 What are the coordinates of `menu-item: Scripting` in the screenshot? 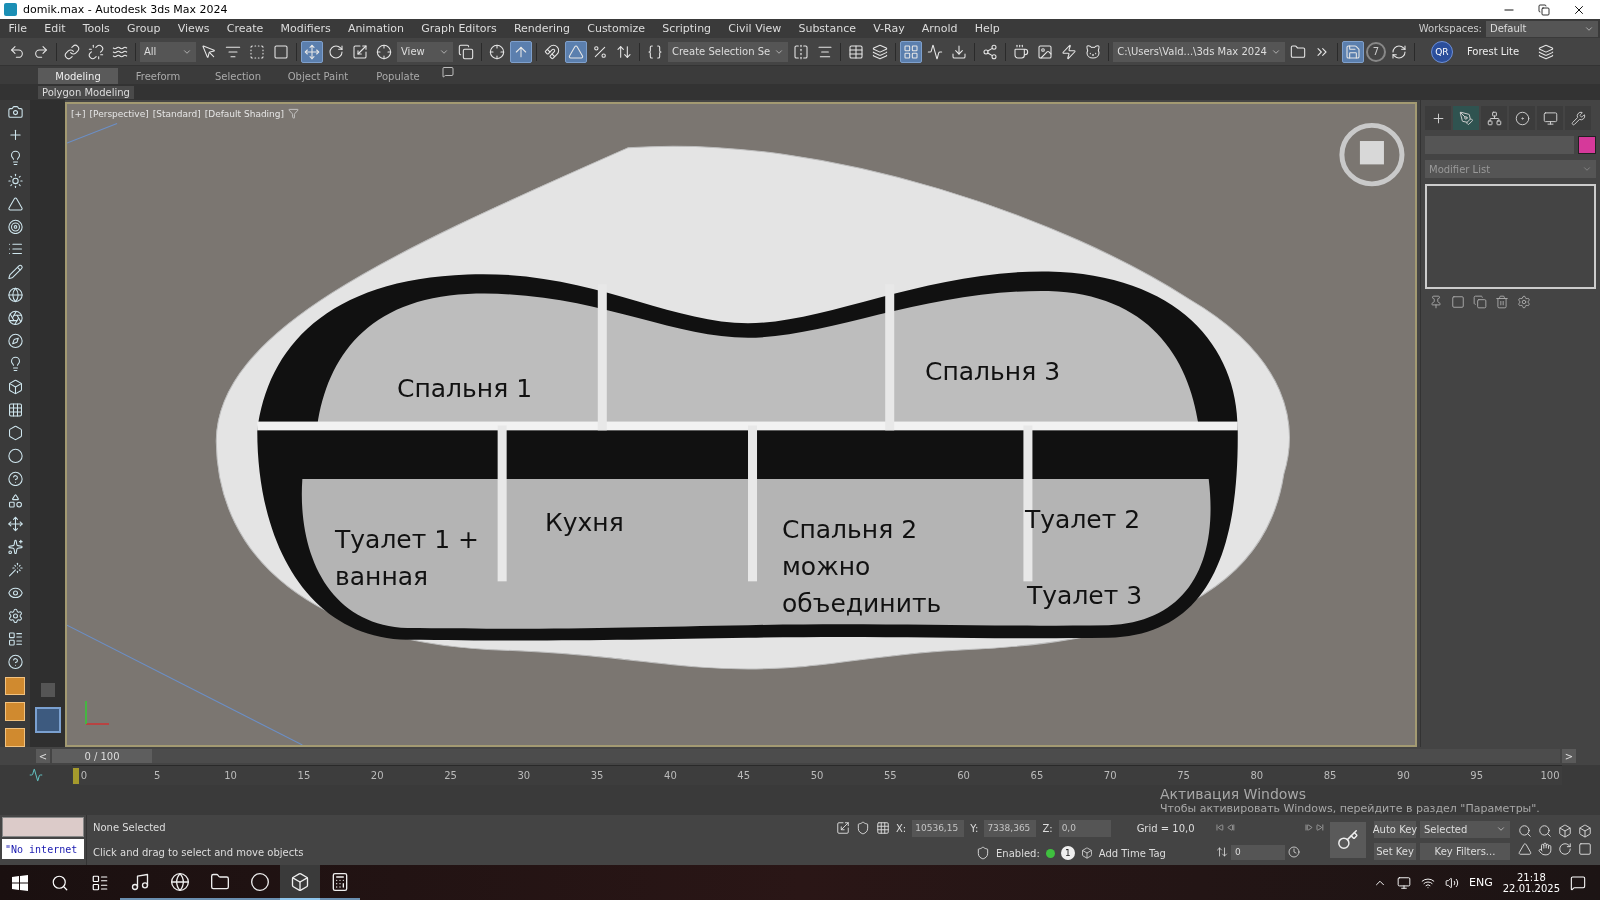 It's located at (686, 28).